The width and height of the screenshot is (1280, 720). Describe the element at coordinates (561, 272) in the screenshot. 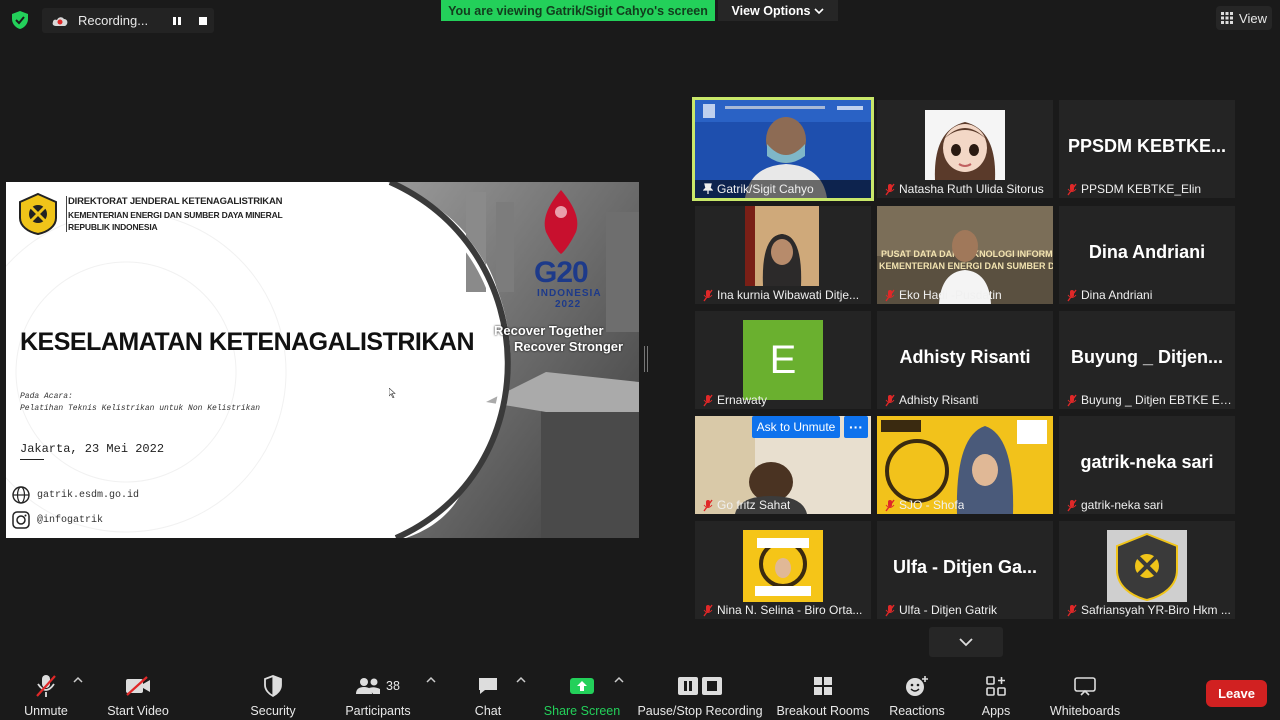

I see `g20-logo-text: G20` at that location.